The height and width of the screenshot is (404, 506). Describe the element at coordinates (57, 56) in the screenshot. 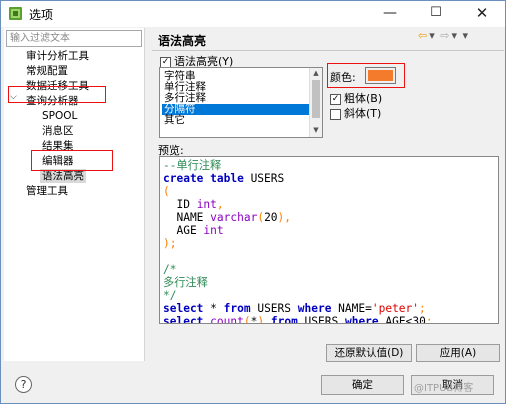

I see `tree-item-audit-tools: 审计分析工具` at that location.